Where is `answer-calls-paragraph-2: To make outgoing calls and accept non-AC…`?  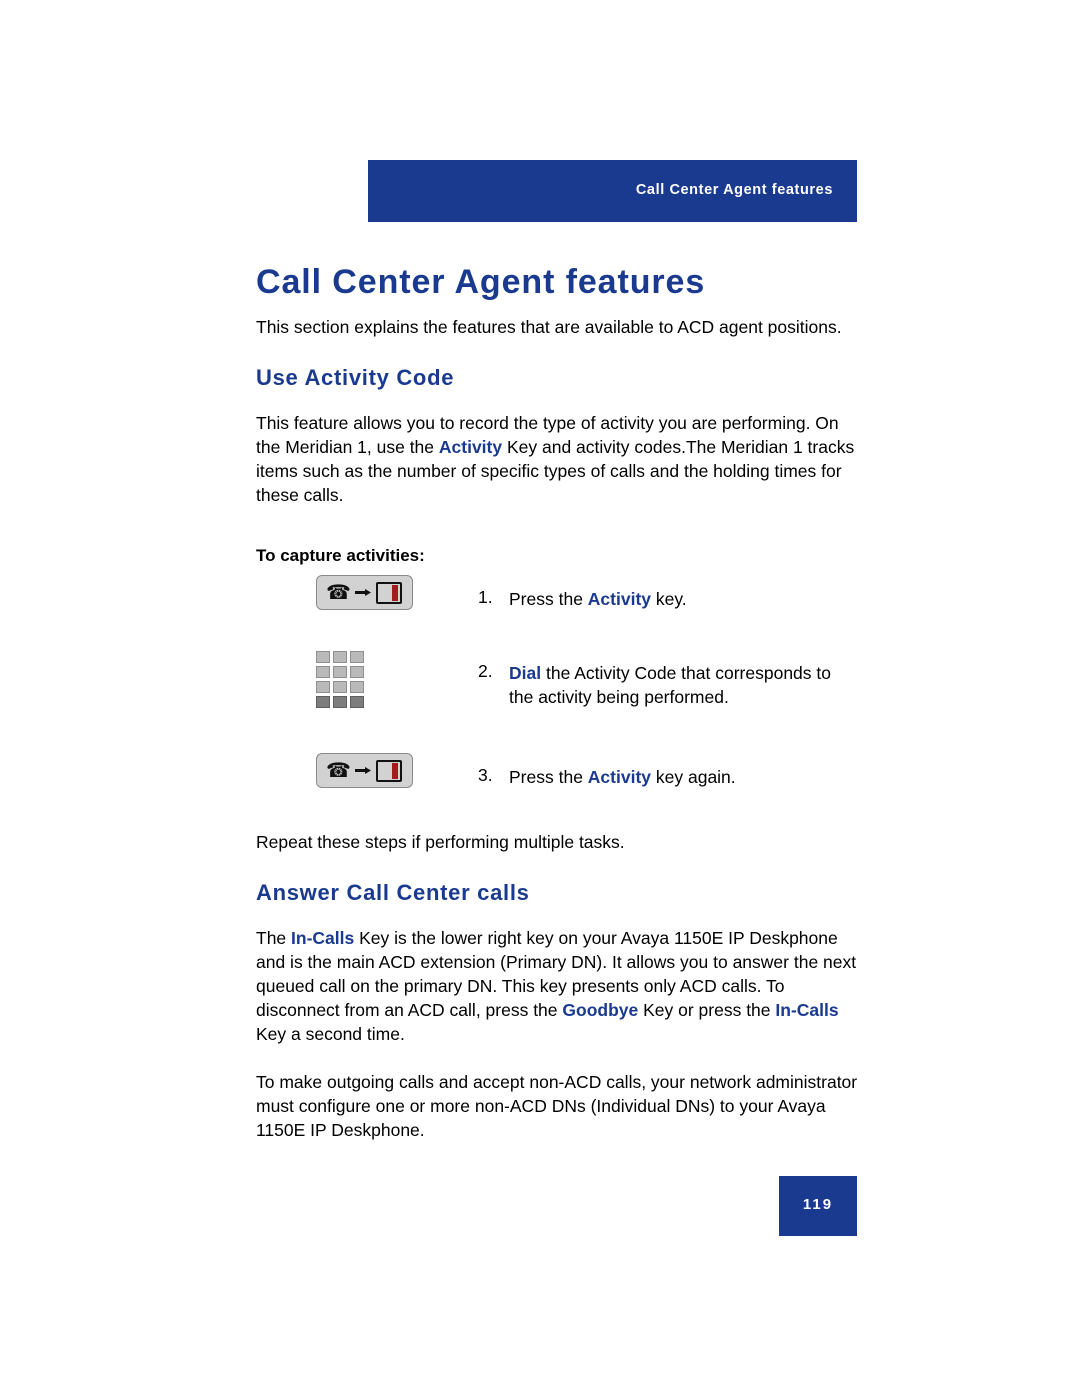
answer-calls-paragraph-2: To make outgoing calls and accept non-AC… is located at coordinates (557, 1106).